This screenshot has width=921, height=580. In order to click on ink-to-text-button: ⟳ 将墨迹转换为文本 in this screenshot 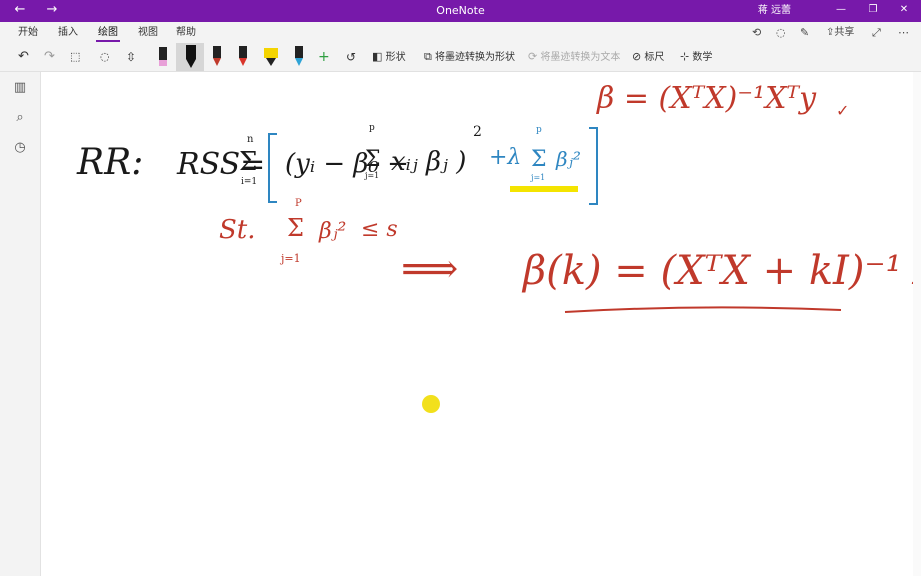, I will do `click(574, 57)`.